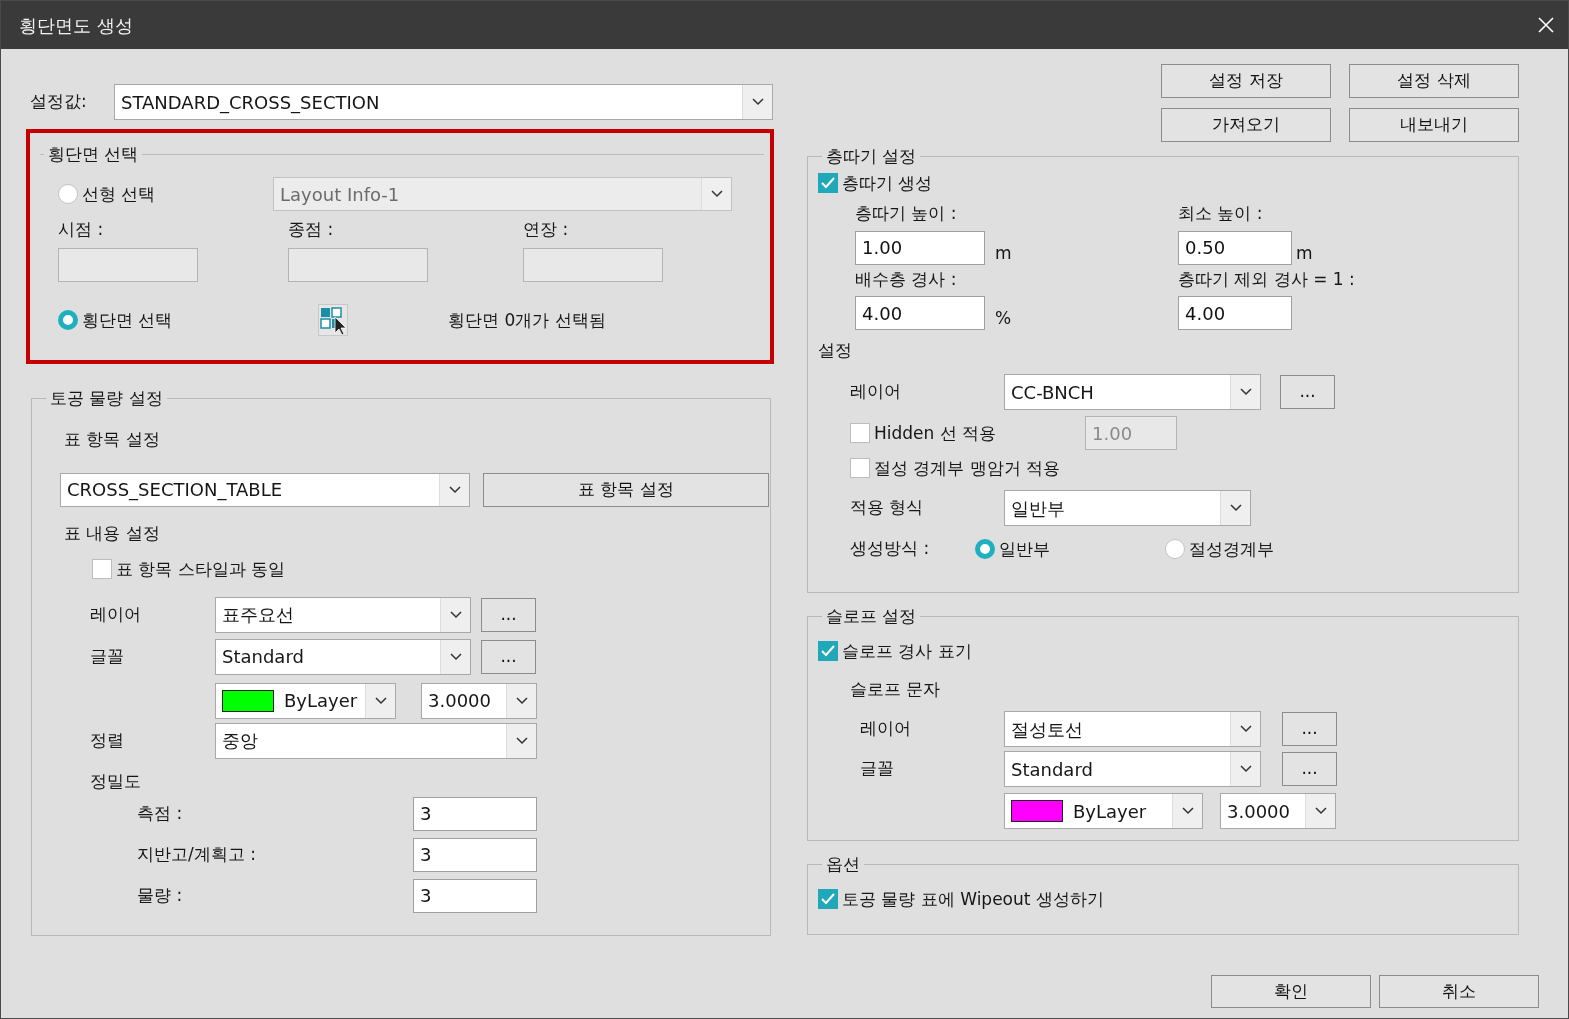  I want to click on radio-label: 절성경계부, so click(1231, 548).